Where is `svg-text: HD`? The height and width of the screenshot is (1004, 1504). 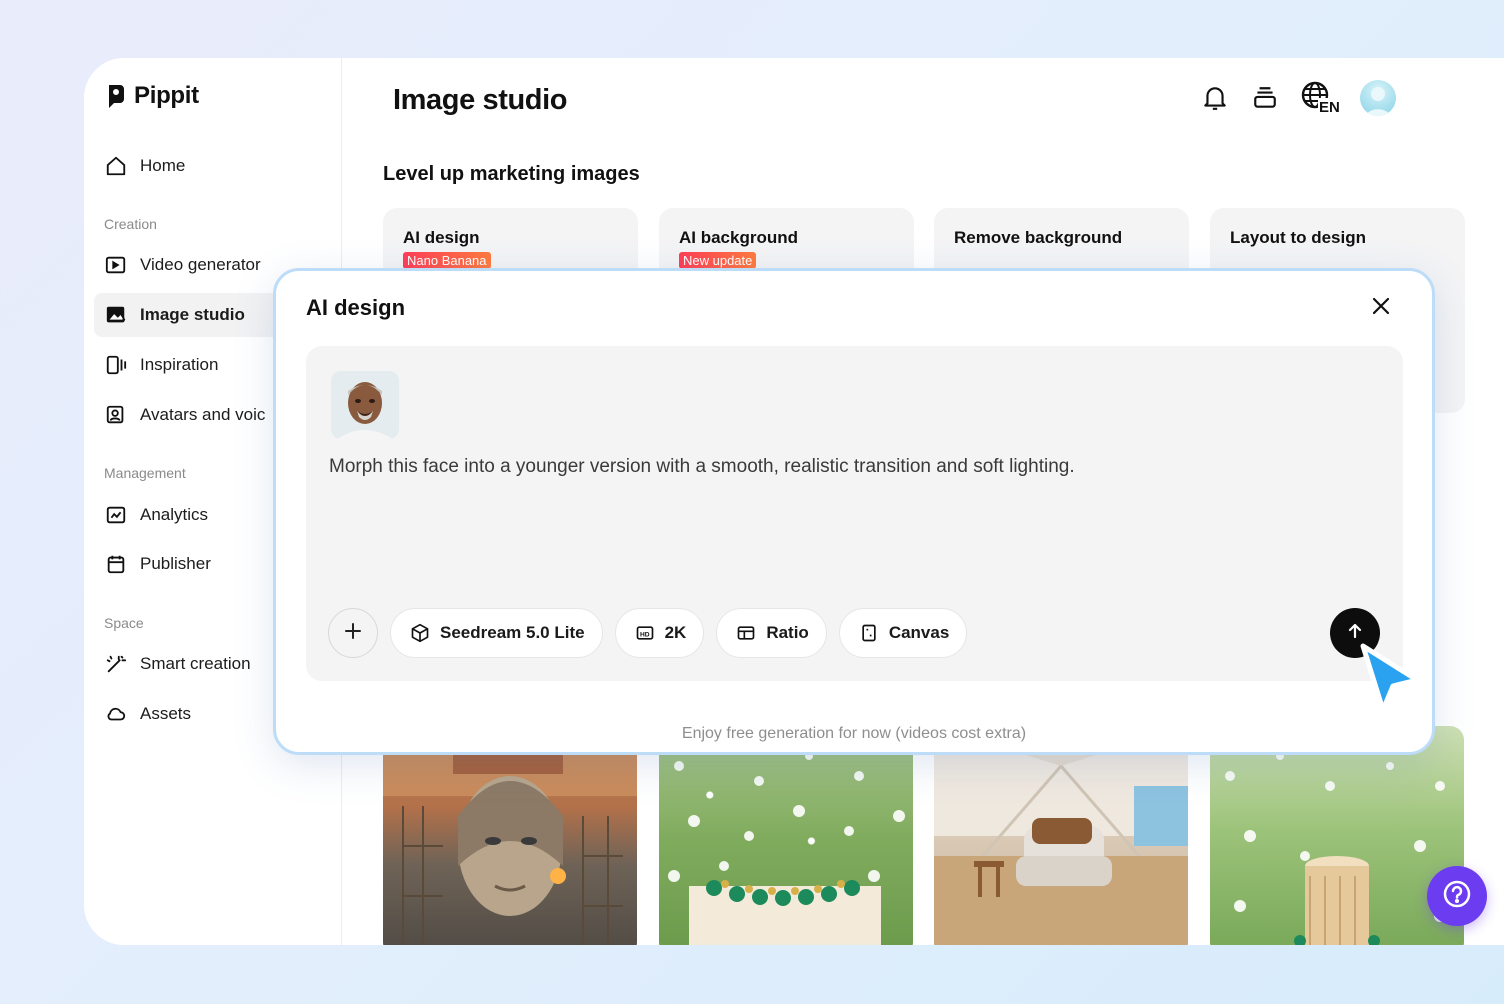
svg-text: HD is located at coordinates (645, 634).